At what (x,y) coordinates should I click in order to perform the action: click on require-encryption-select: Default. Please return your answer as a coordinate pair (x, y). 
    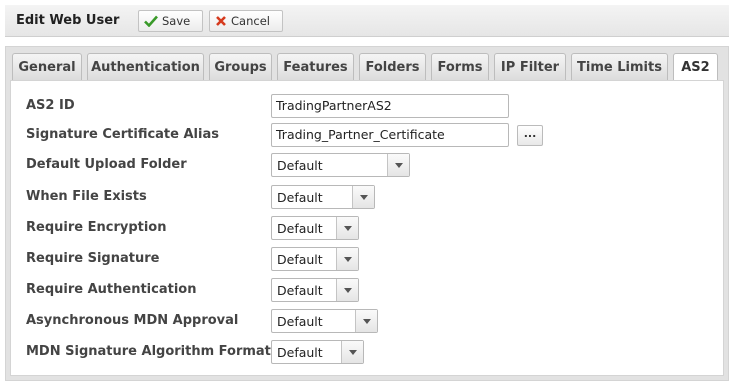
    Looking at the image, I should click on (315, 228).